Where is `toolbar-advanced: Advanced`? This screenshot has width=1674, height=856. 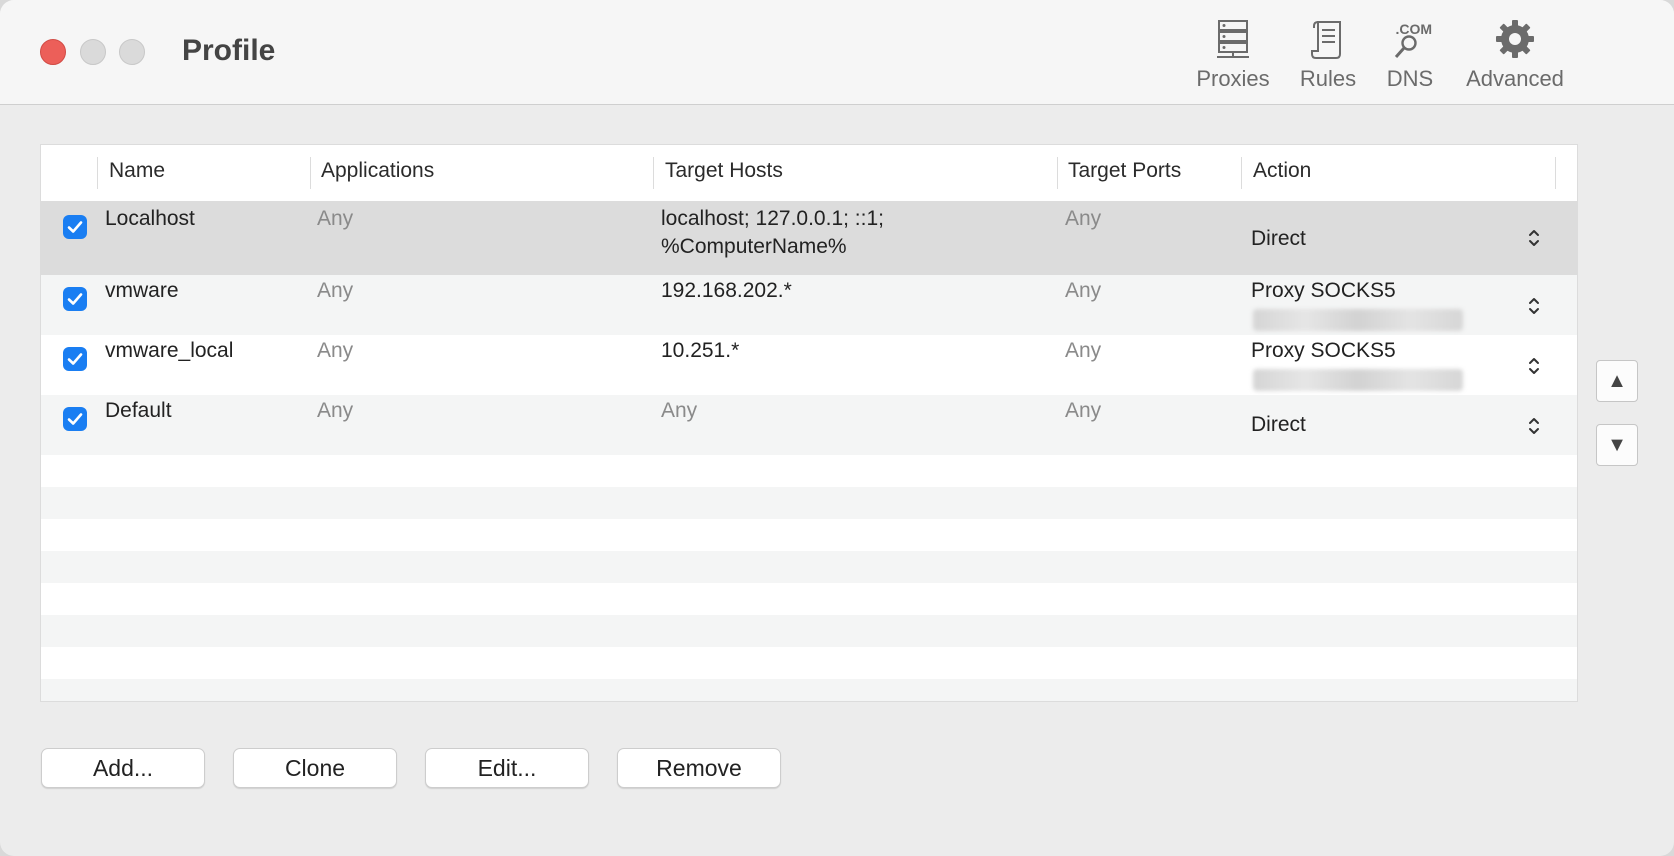 toolbar-advanced: Advanced is located at coordinates (1515, 58).